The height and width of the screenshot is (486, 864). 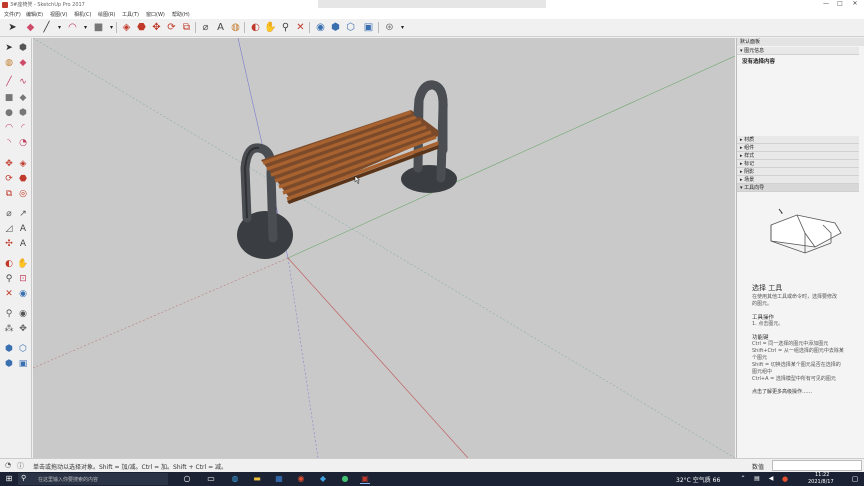 I want to click on line-dropdown-icon: ▾, so click(x=59, y=27).